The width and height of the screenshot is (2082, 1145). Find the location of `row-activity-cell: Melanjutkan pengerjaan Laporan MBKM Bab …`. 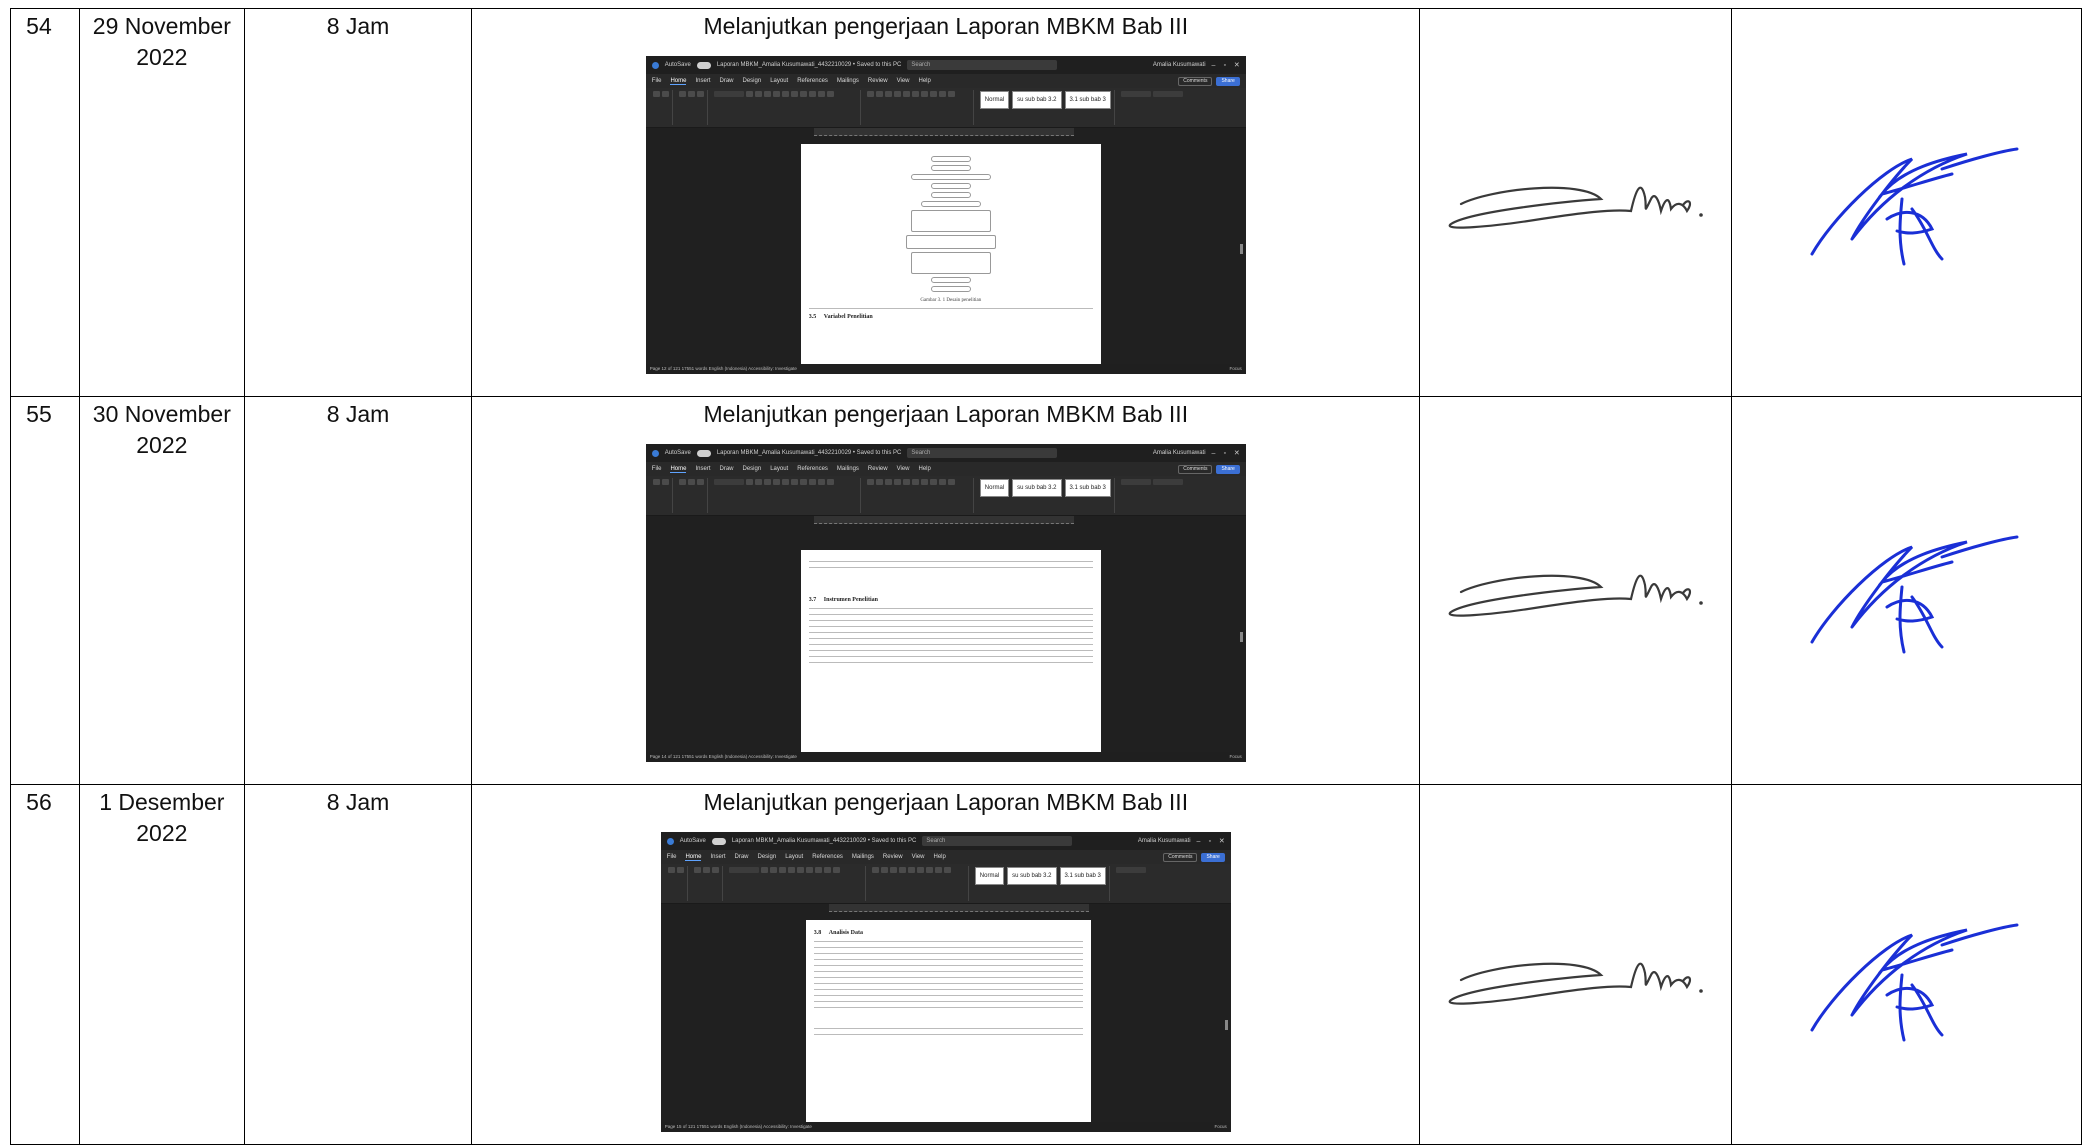

row-activity-cell: Melanjutkan pengerjaan Laporan MBKM Bab … is located at coordinates (946, 964).